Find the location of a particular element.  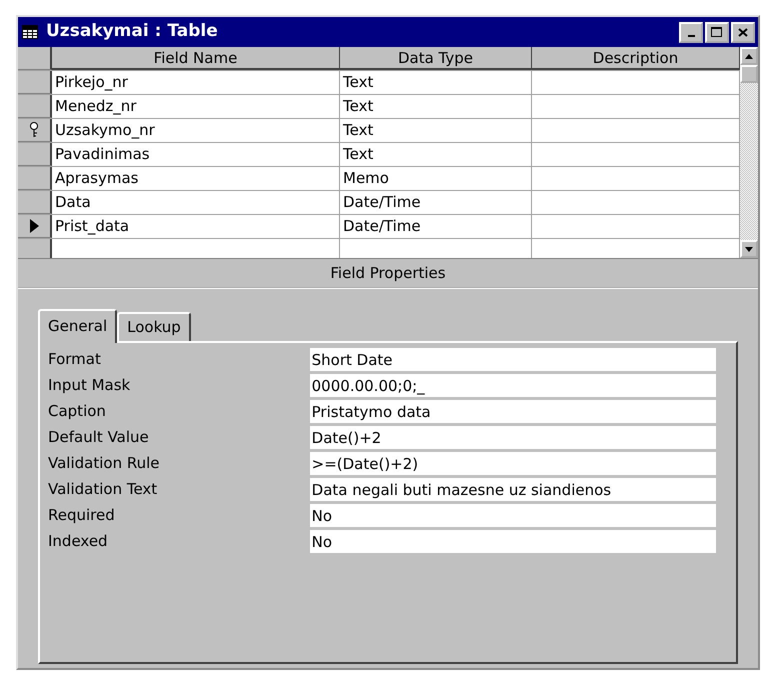

tab: Lookup is located at coordinates (154, 326).